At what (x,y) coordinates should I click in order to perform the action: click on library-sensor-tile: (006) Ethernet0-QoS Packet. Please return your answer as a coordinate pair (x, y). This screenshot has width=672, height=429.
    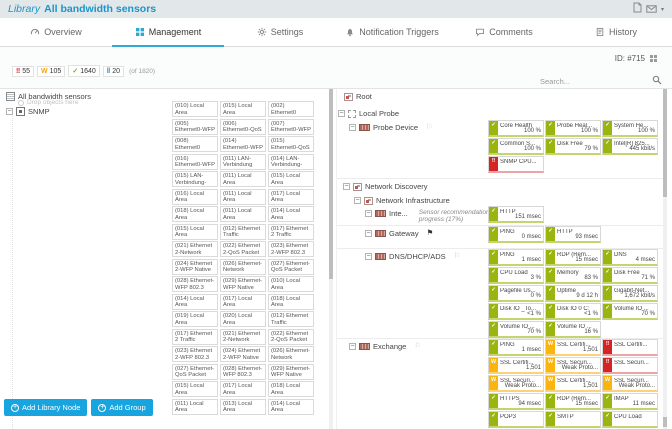
    Looking at the image, I should click on (243, 126).